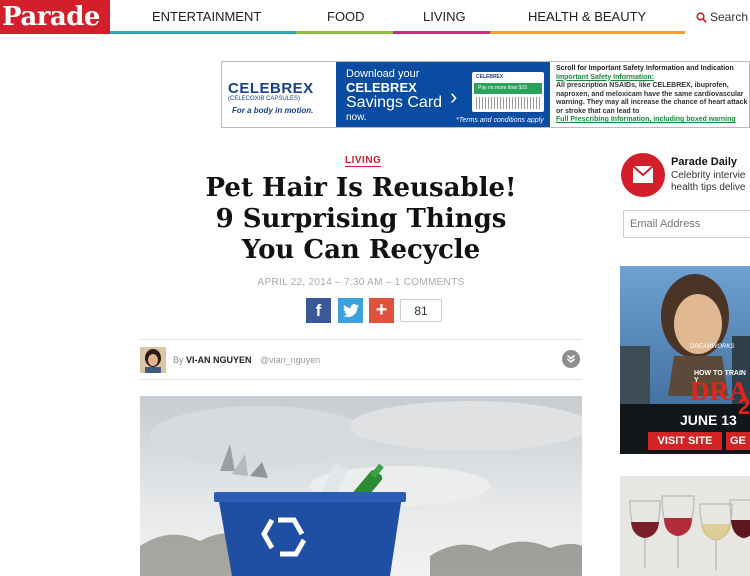 This screenshot has height=576, width=750. Describe the element at coordinates (708, 187) in the screenshot. I see `newsletter-desc-2: health tips delive` at that location.